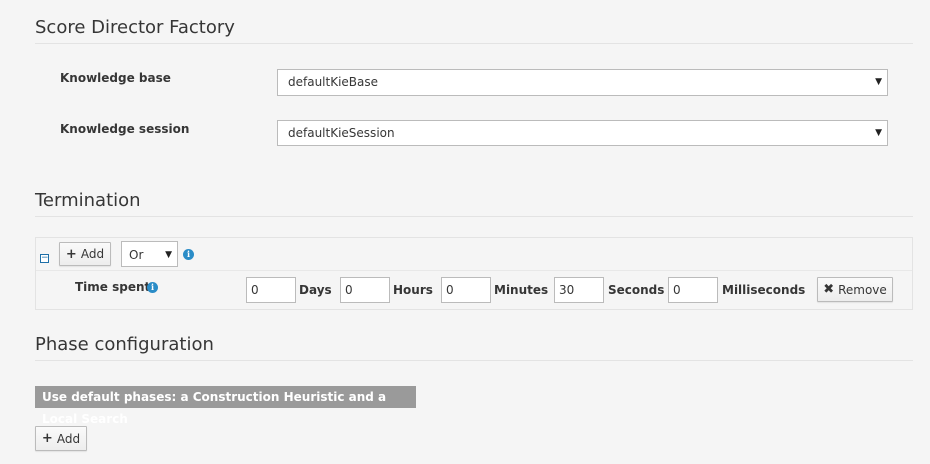  I want to click on knowledge-base-value: defaultKieBase, so click(333, 82).